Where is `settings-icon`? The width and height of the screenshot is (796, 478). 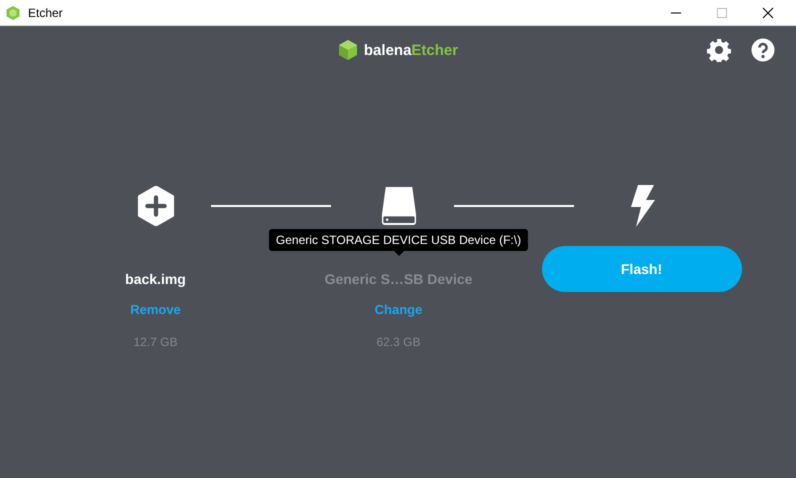
settings-icon is located at coordinates (719, 50).